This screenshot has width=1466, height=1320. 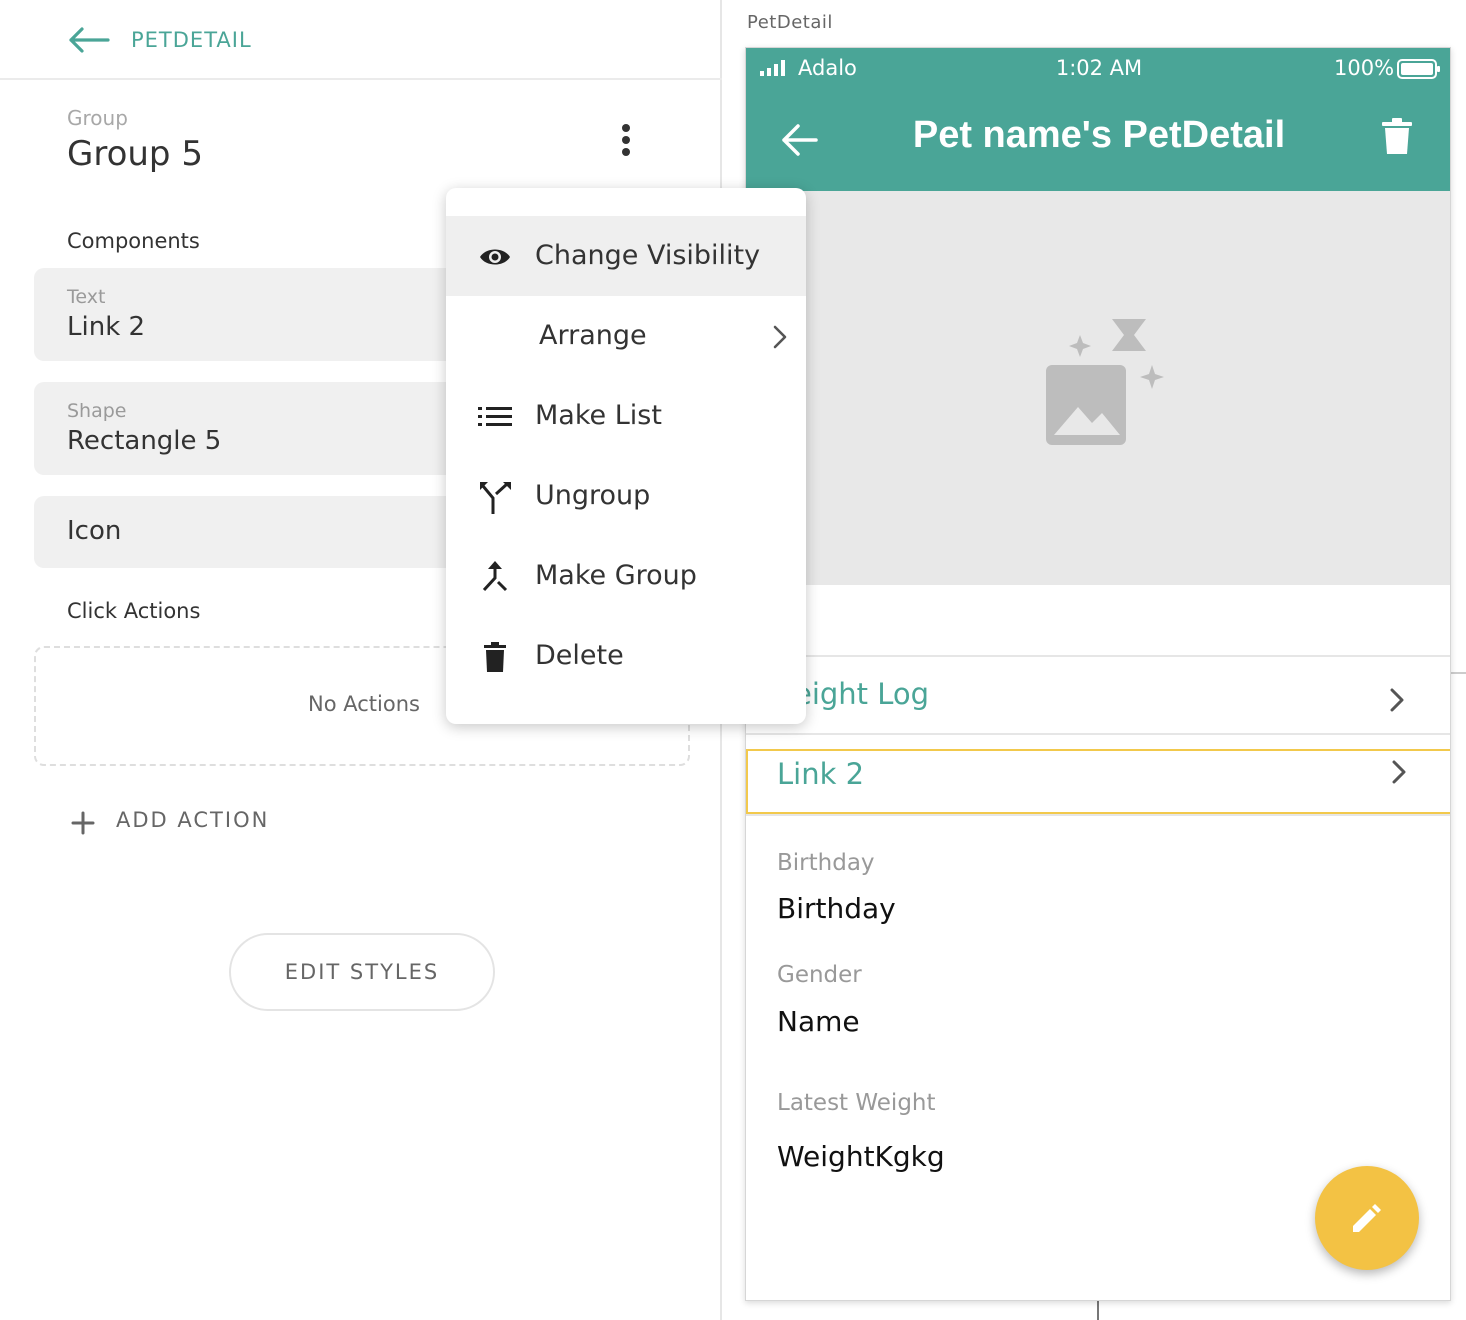 I want to click on menu-item-ungroup: Ungroup, so click(x=626, y=496).